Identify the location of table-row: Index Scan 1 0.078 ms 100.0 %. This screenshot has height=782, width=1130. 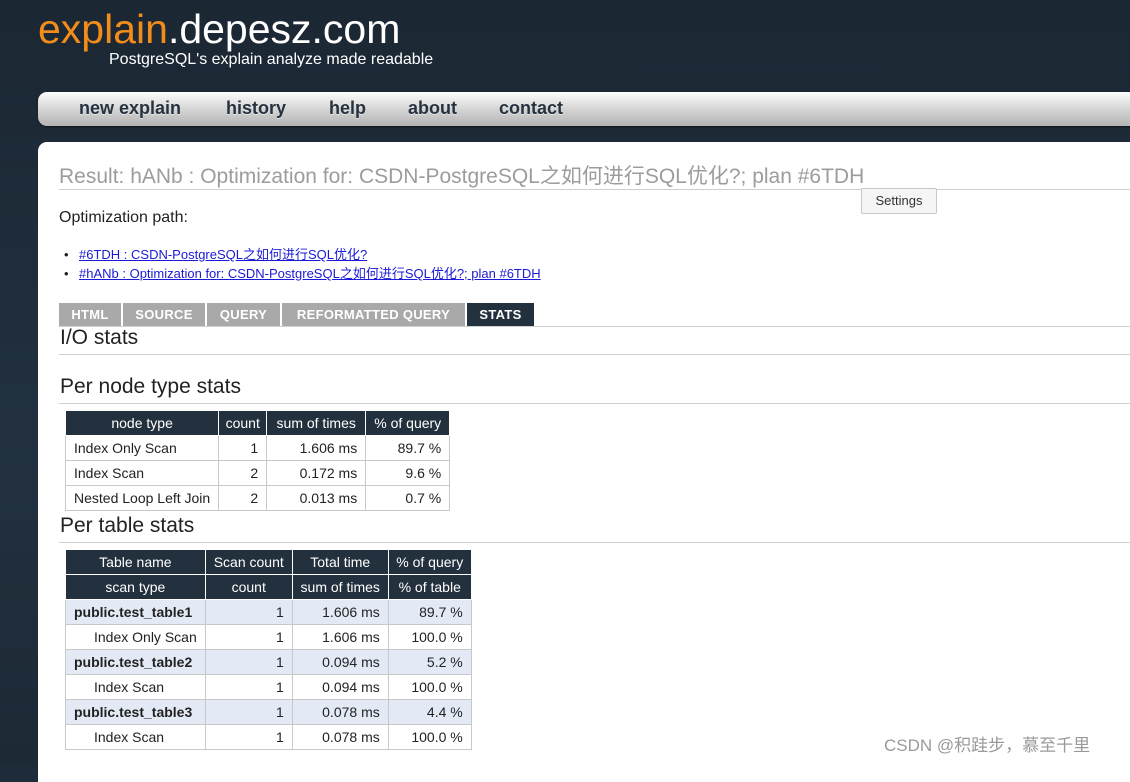
(268, 737).